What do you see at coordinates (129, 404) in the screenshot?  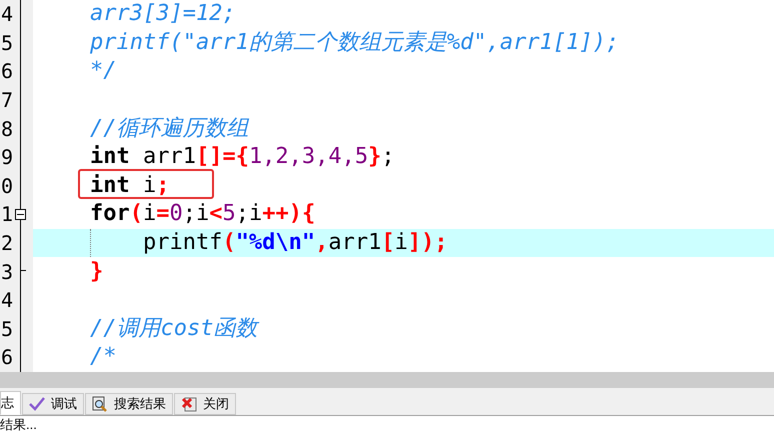 I see `panel-tab: 搜索结果` at bounding box center [129, 404].